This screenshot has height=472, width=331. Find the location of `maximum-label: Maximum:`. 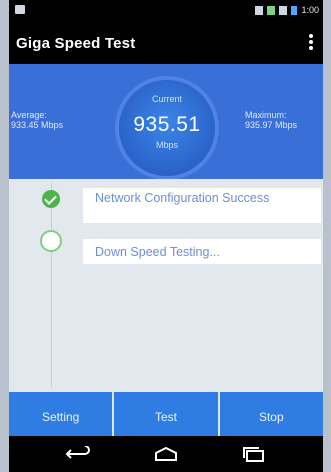

maximum-label: Maximum: is located at coordinates (266, 115).